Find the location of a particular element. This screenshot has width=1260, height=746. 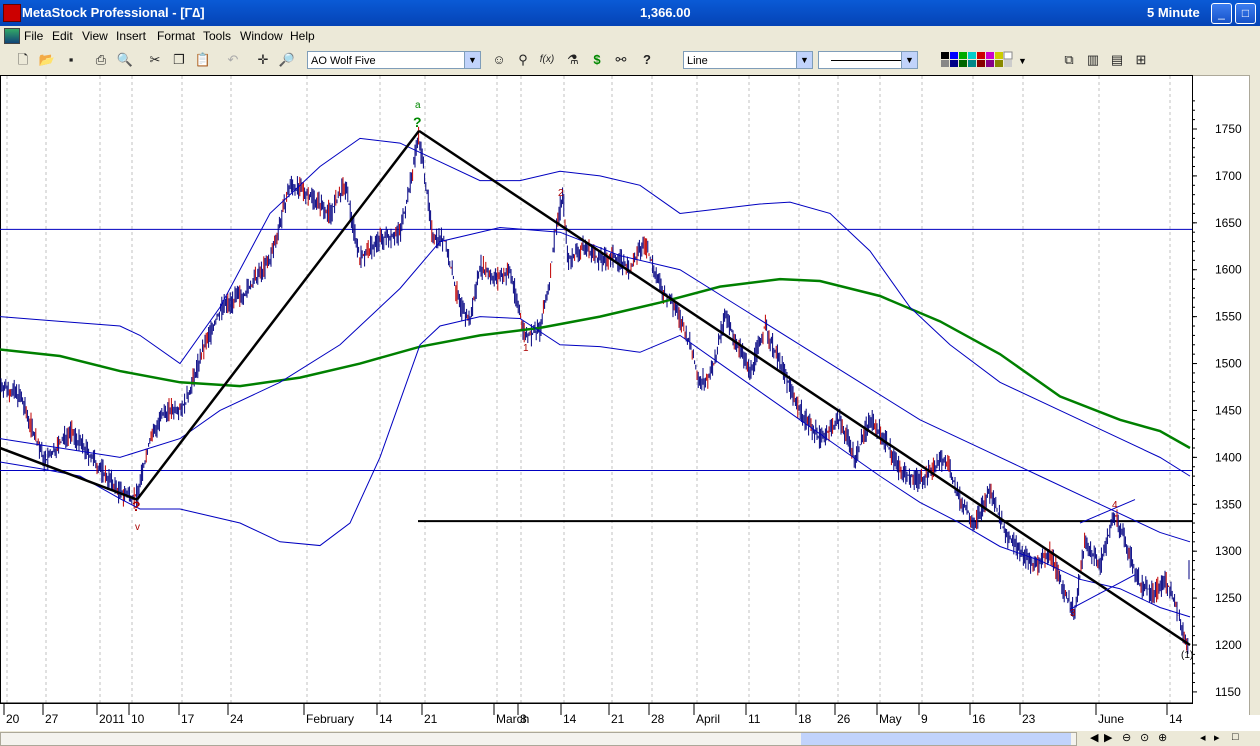

zoom-reset-icon: ⊙ is located at coordinates (1144, 737).